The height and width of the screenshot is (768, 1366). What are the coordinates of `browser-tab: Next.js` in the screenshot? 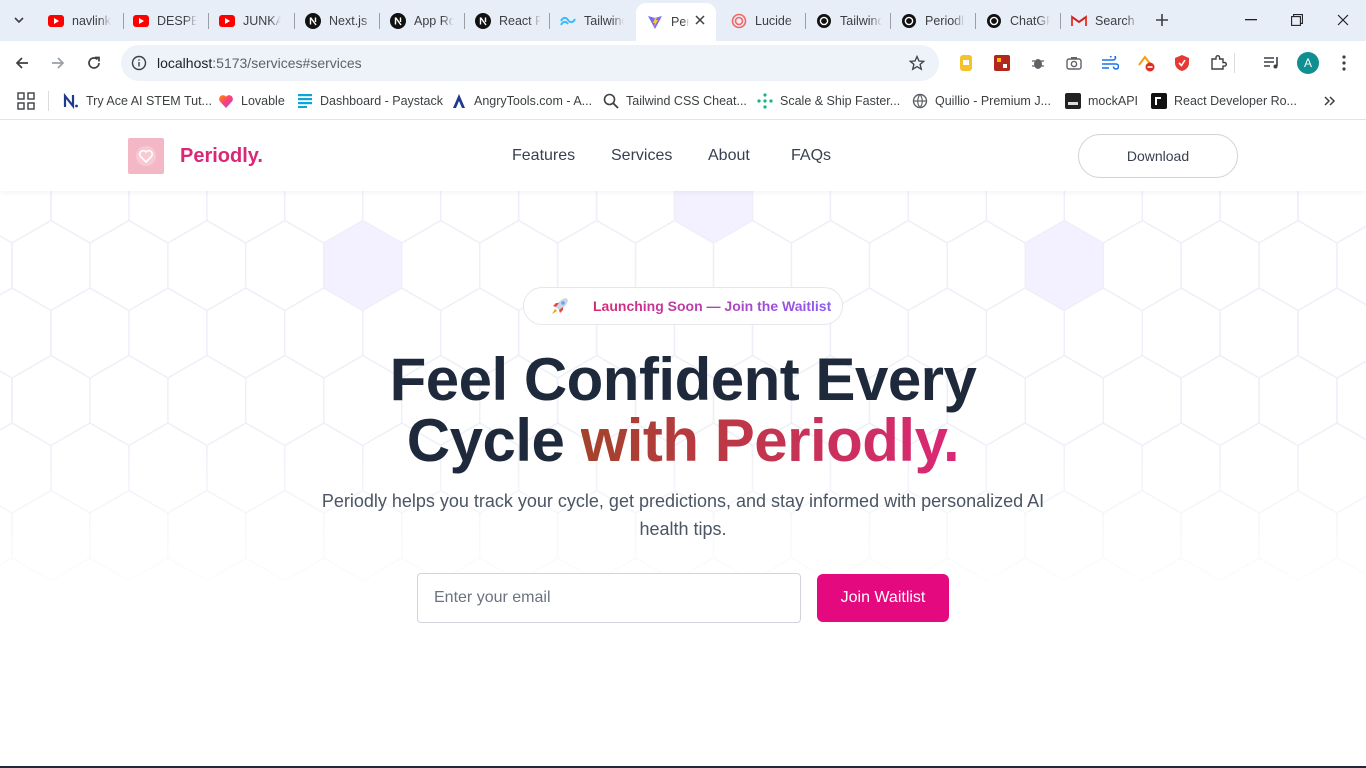 It's located at (336, 20).